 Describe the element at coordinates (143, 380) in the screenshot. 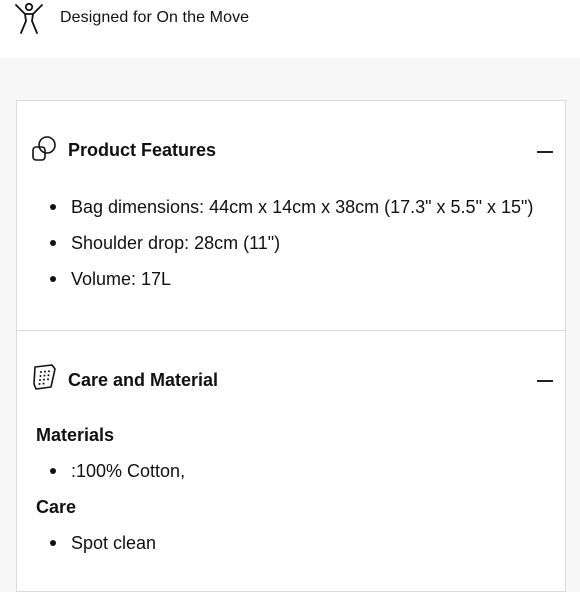

I see `care-material-title: Care and Material` at that location.